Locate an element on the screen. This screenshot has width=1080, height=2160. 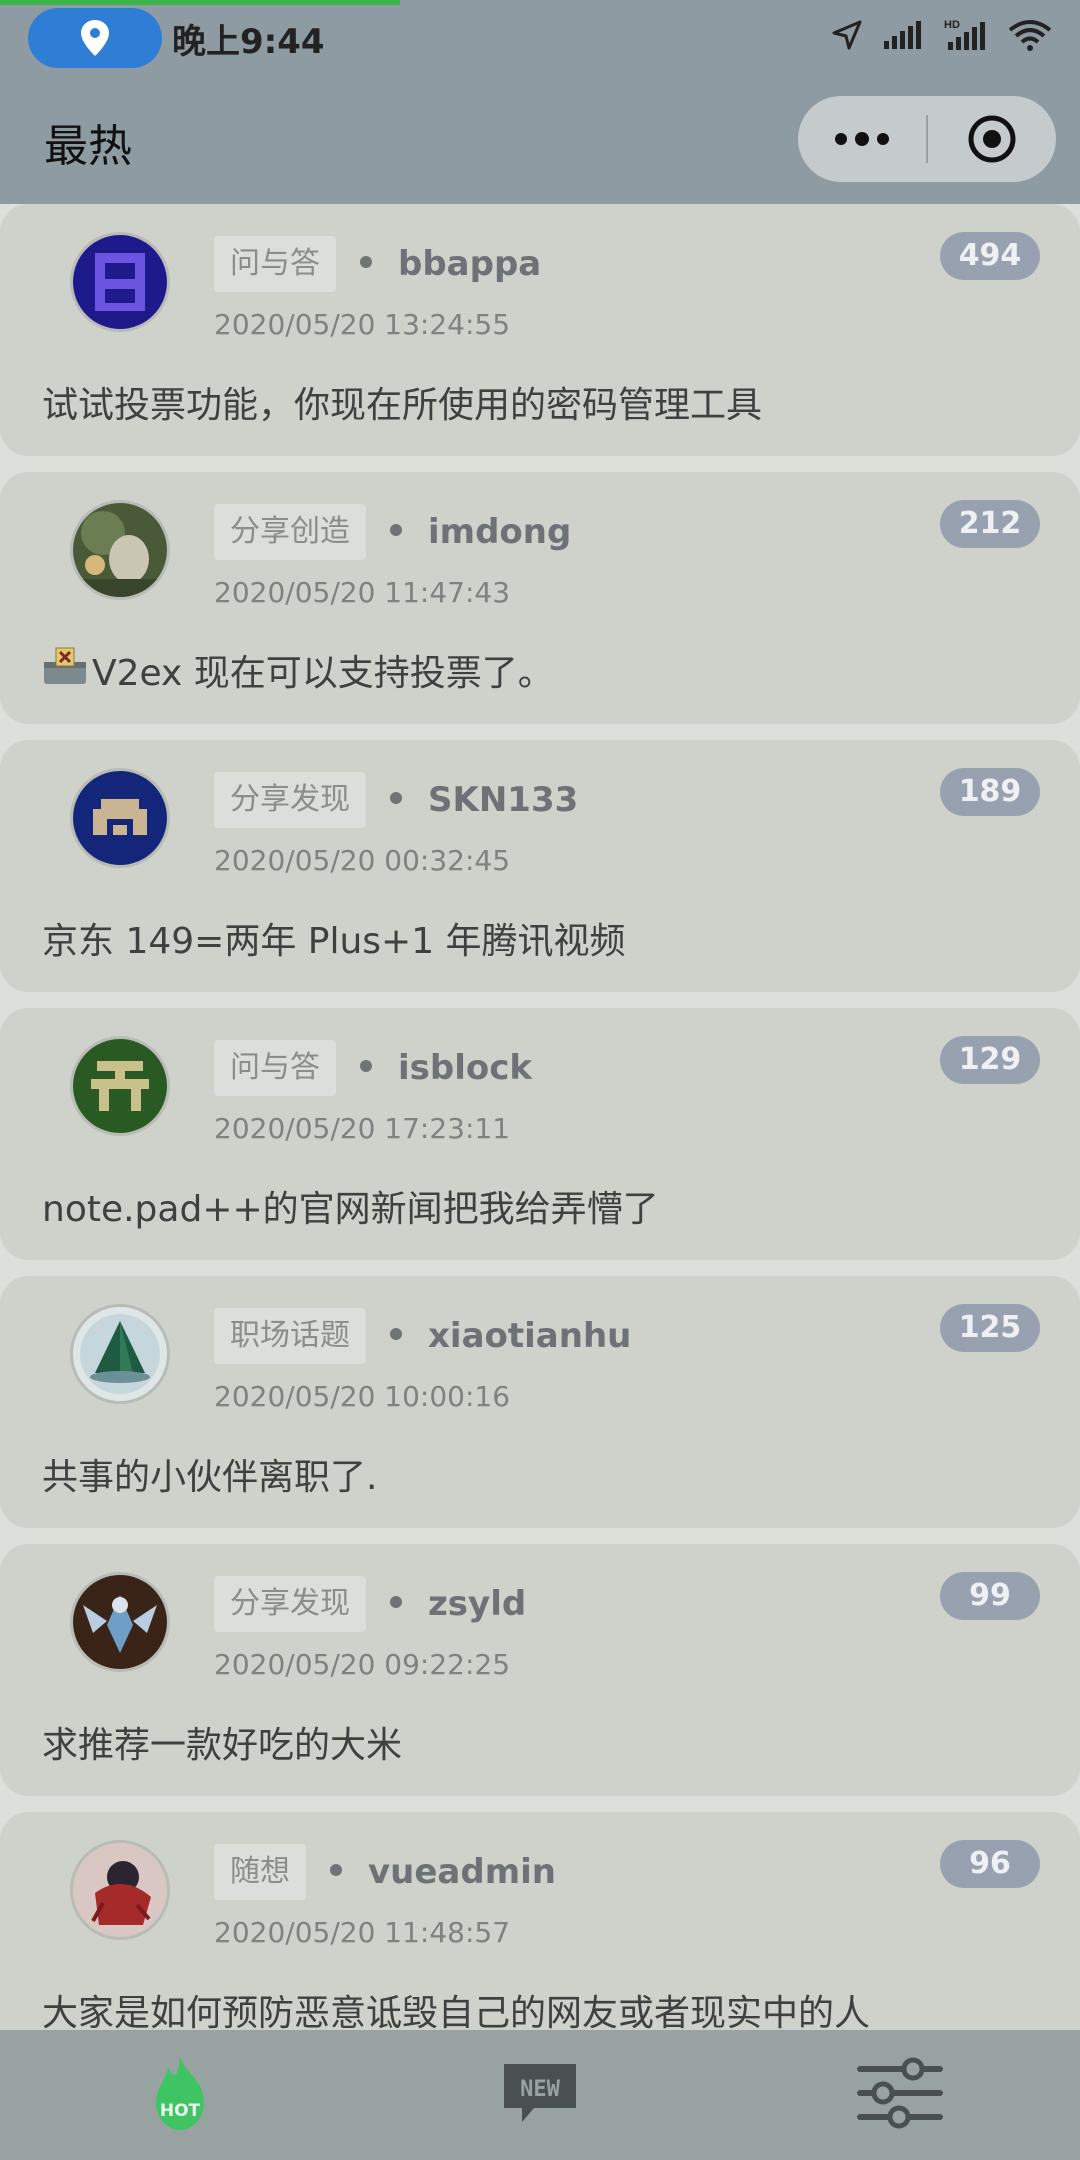
topic-title: 试试投票功能，你现在所使用的密码管理工具 is located at coordinates (402, 402).